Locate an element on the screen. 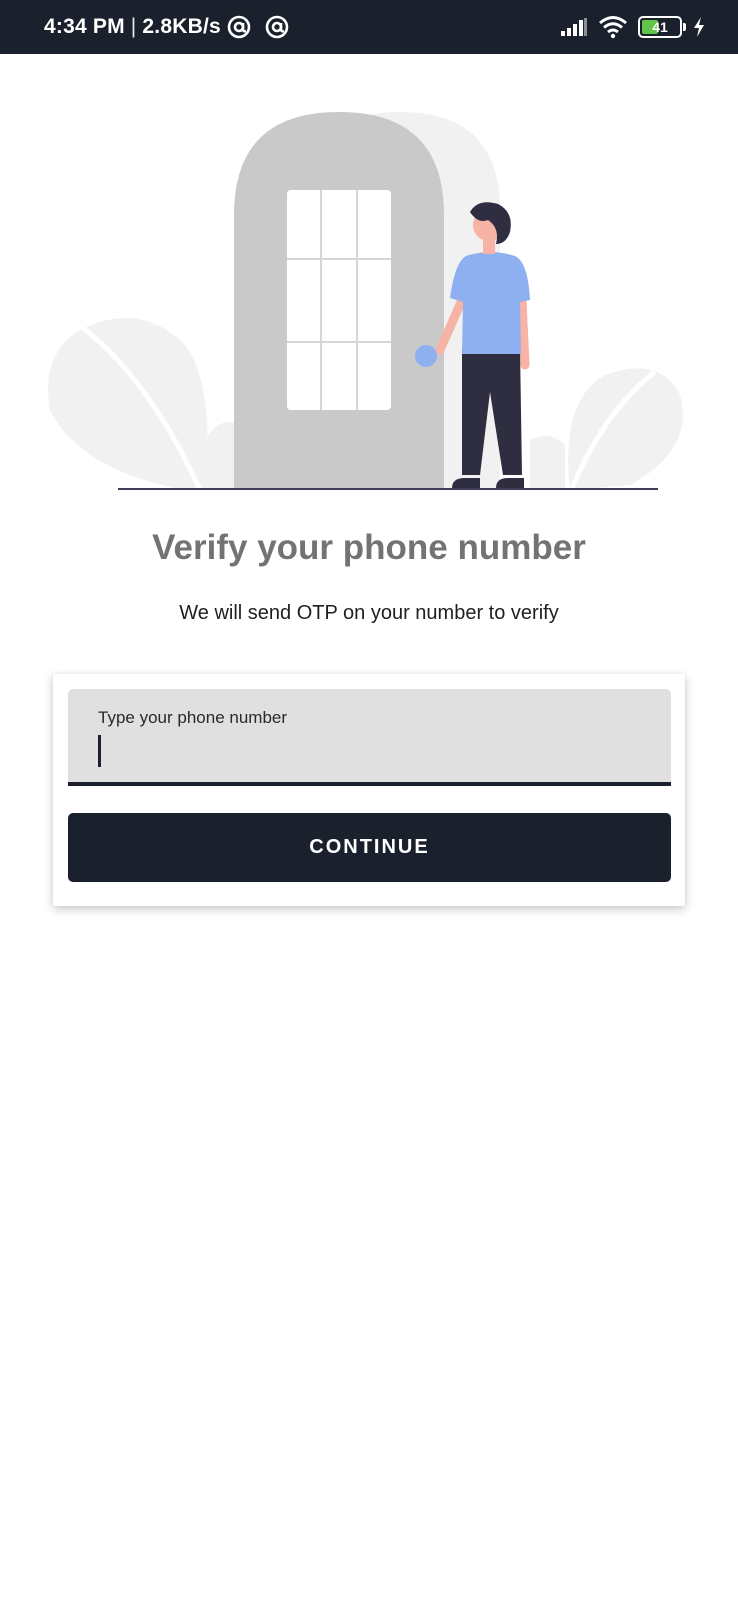 The image size is (738, 1600). status-bar: 4:34 PM | 2.8KB/s 41 is located at coordinates (369, 27).